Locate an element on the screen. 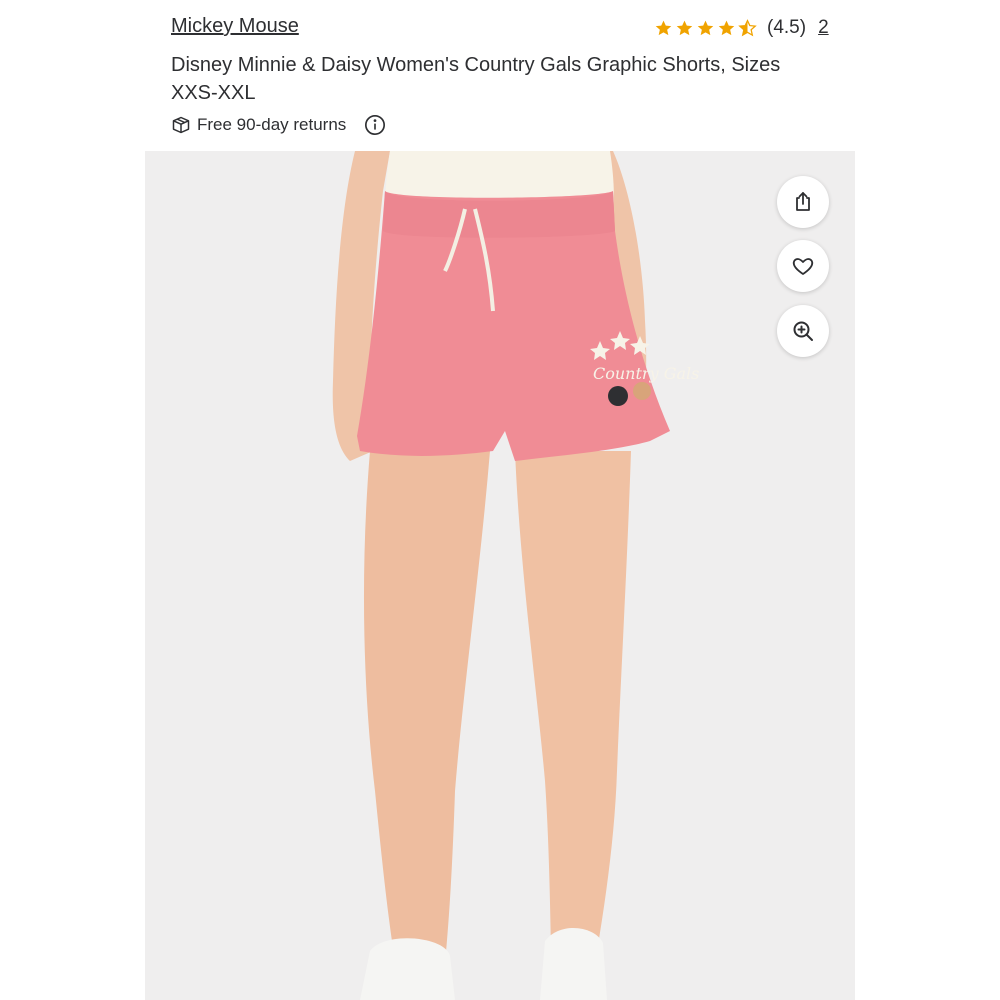 The image size is (1000, 1000). package-return-icon is located at coordinates (181, 125).